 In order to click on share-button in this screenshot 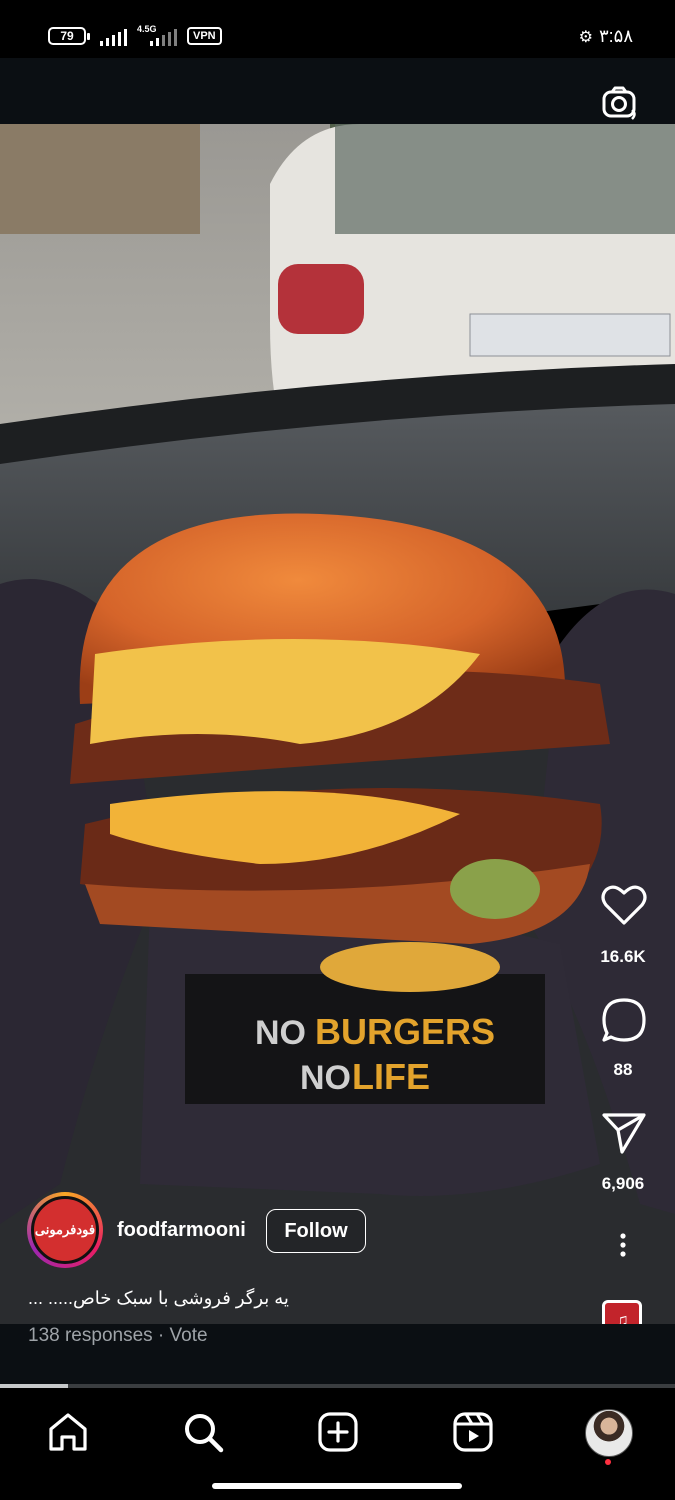, I will do `click(624, 1133)`.